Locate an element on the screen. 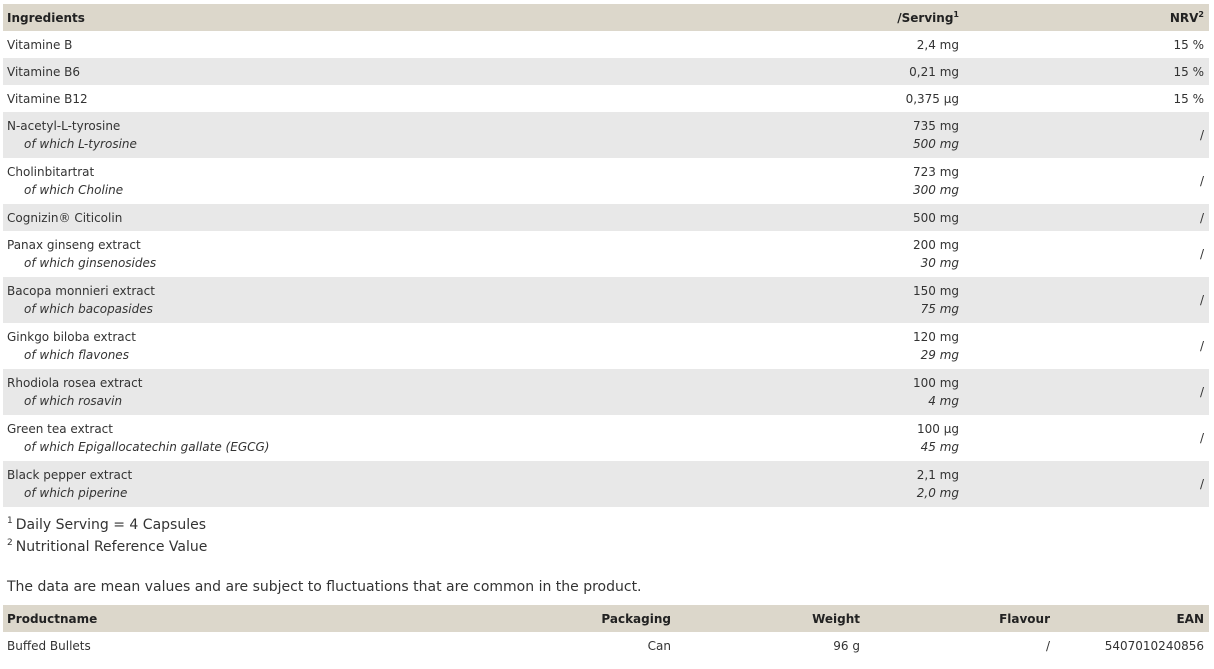 The height and width of the screenshot is (669, 1214). ingredient-serving-cell: 120 mg 29 mg is located at coordinates (947, 346).